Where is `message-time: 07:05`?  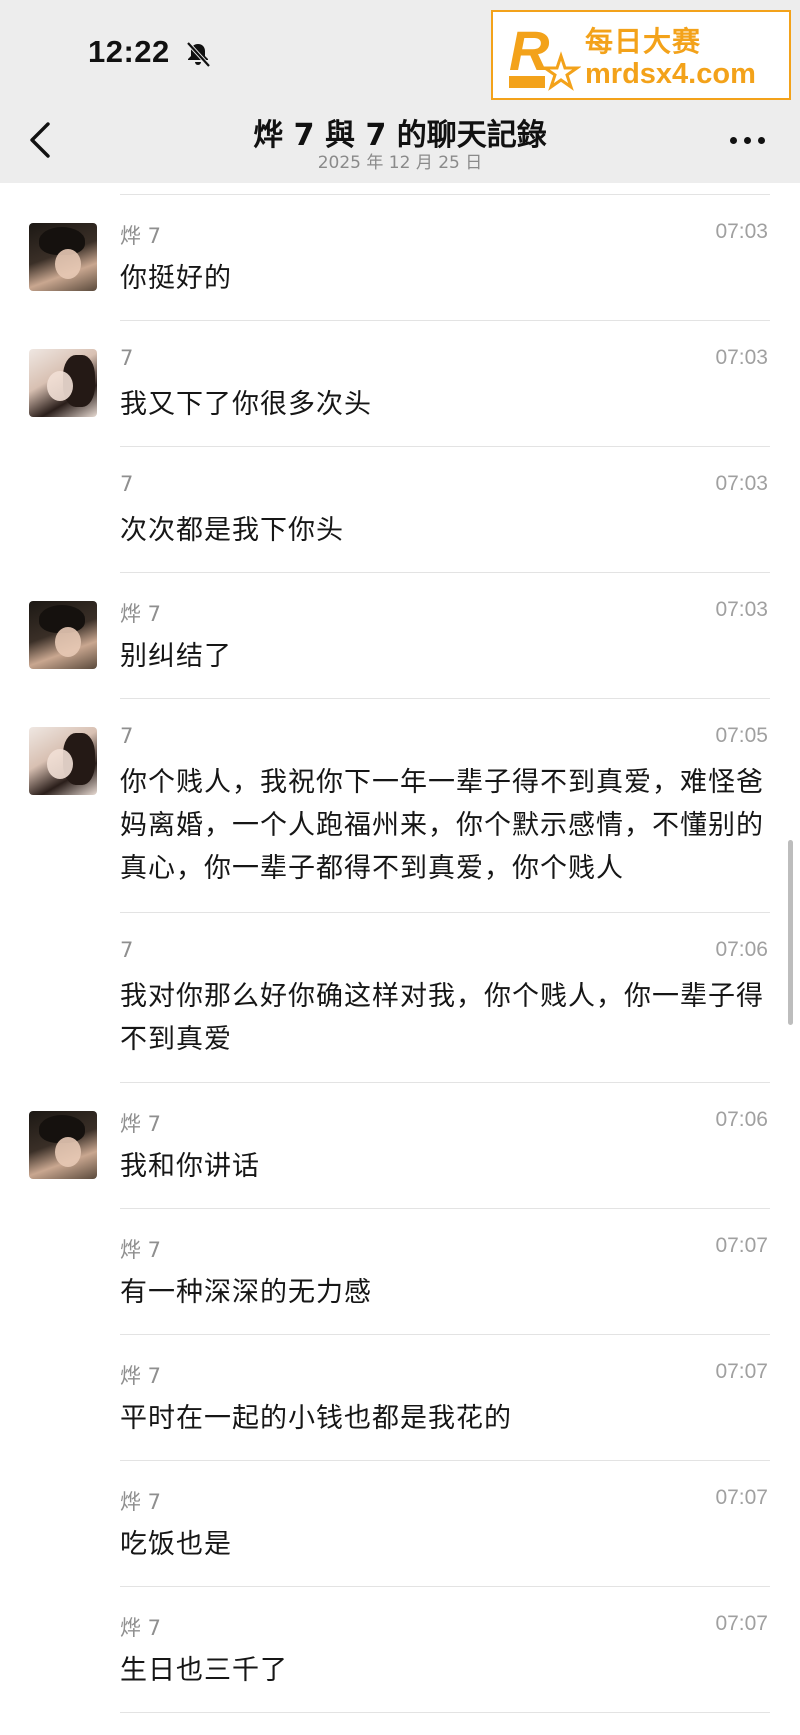 message-time: 07:05 is located at coordinates (741, 735).